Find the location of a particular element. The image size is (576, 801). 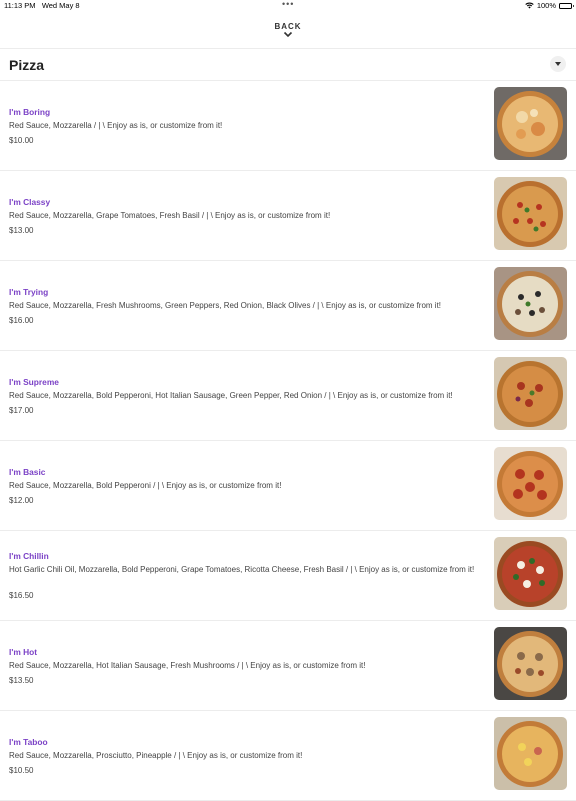

item-name: I'm Trying is located at coordinates (29, 292).